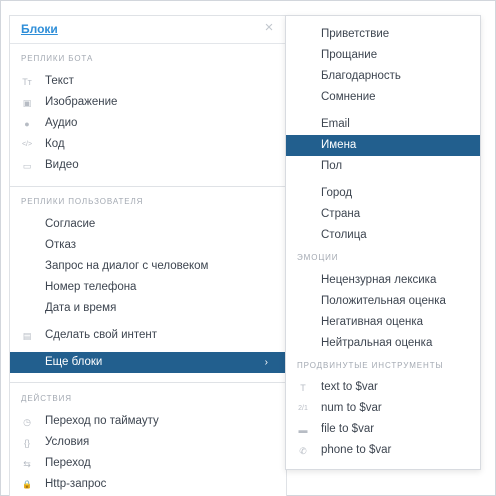 The width and height of the screenshot is (496, 496). Describe the element at coordinates (383, 55) in the screenshot. I see `dropdown-item-farewell: Прощание` at that location.